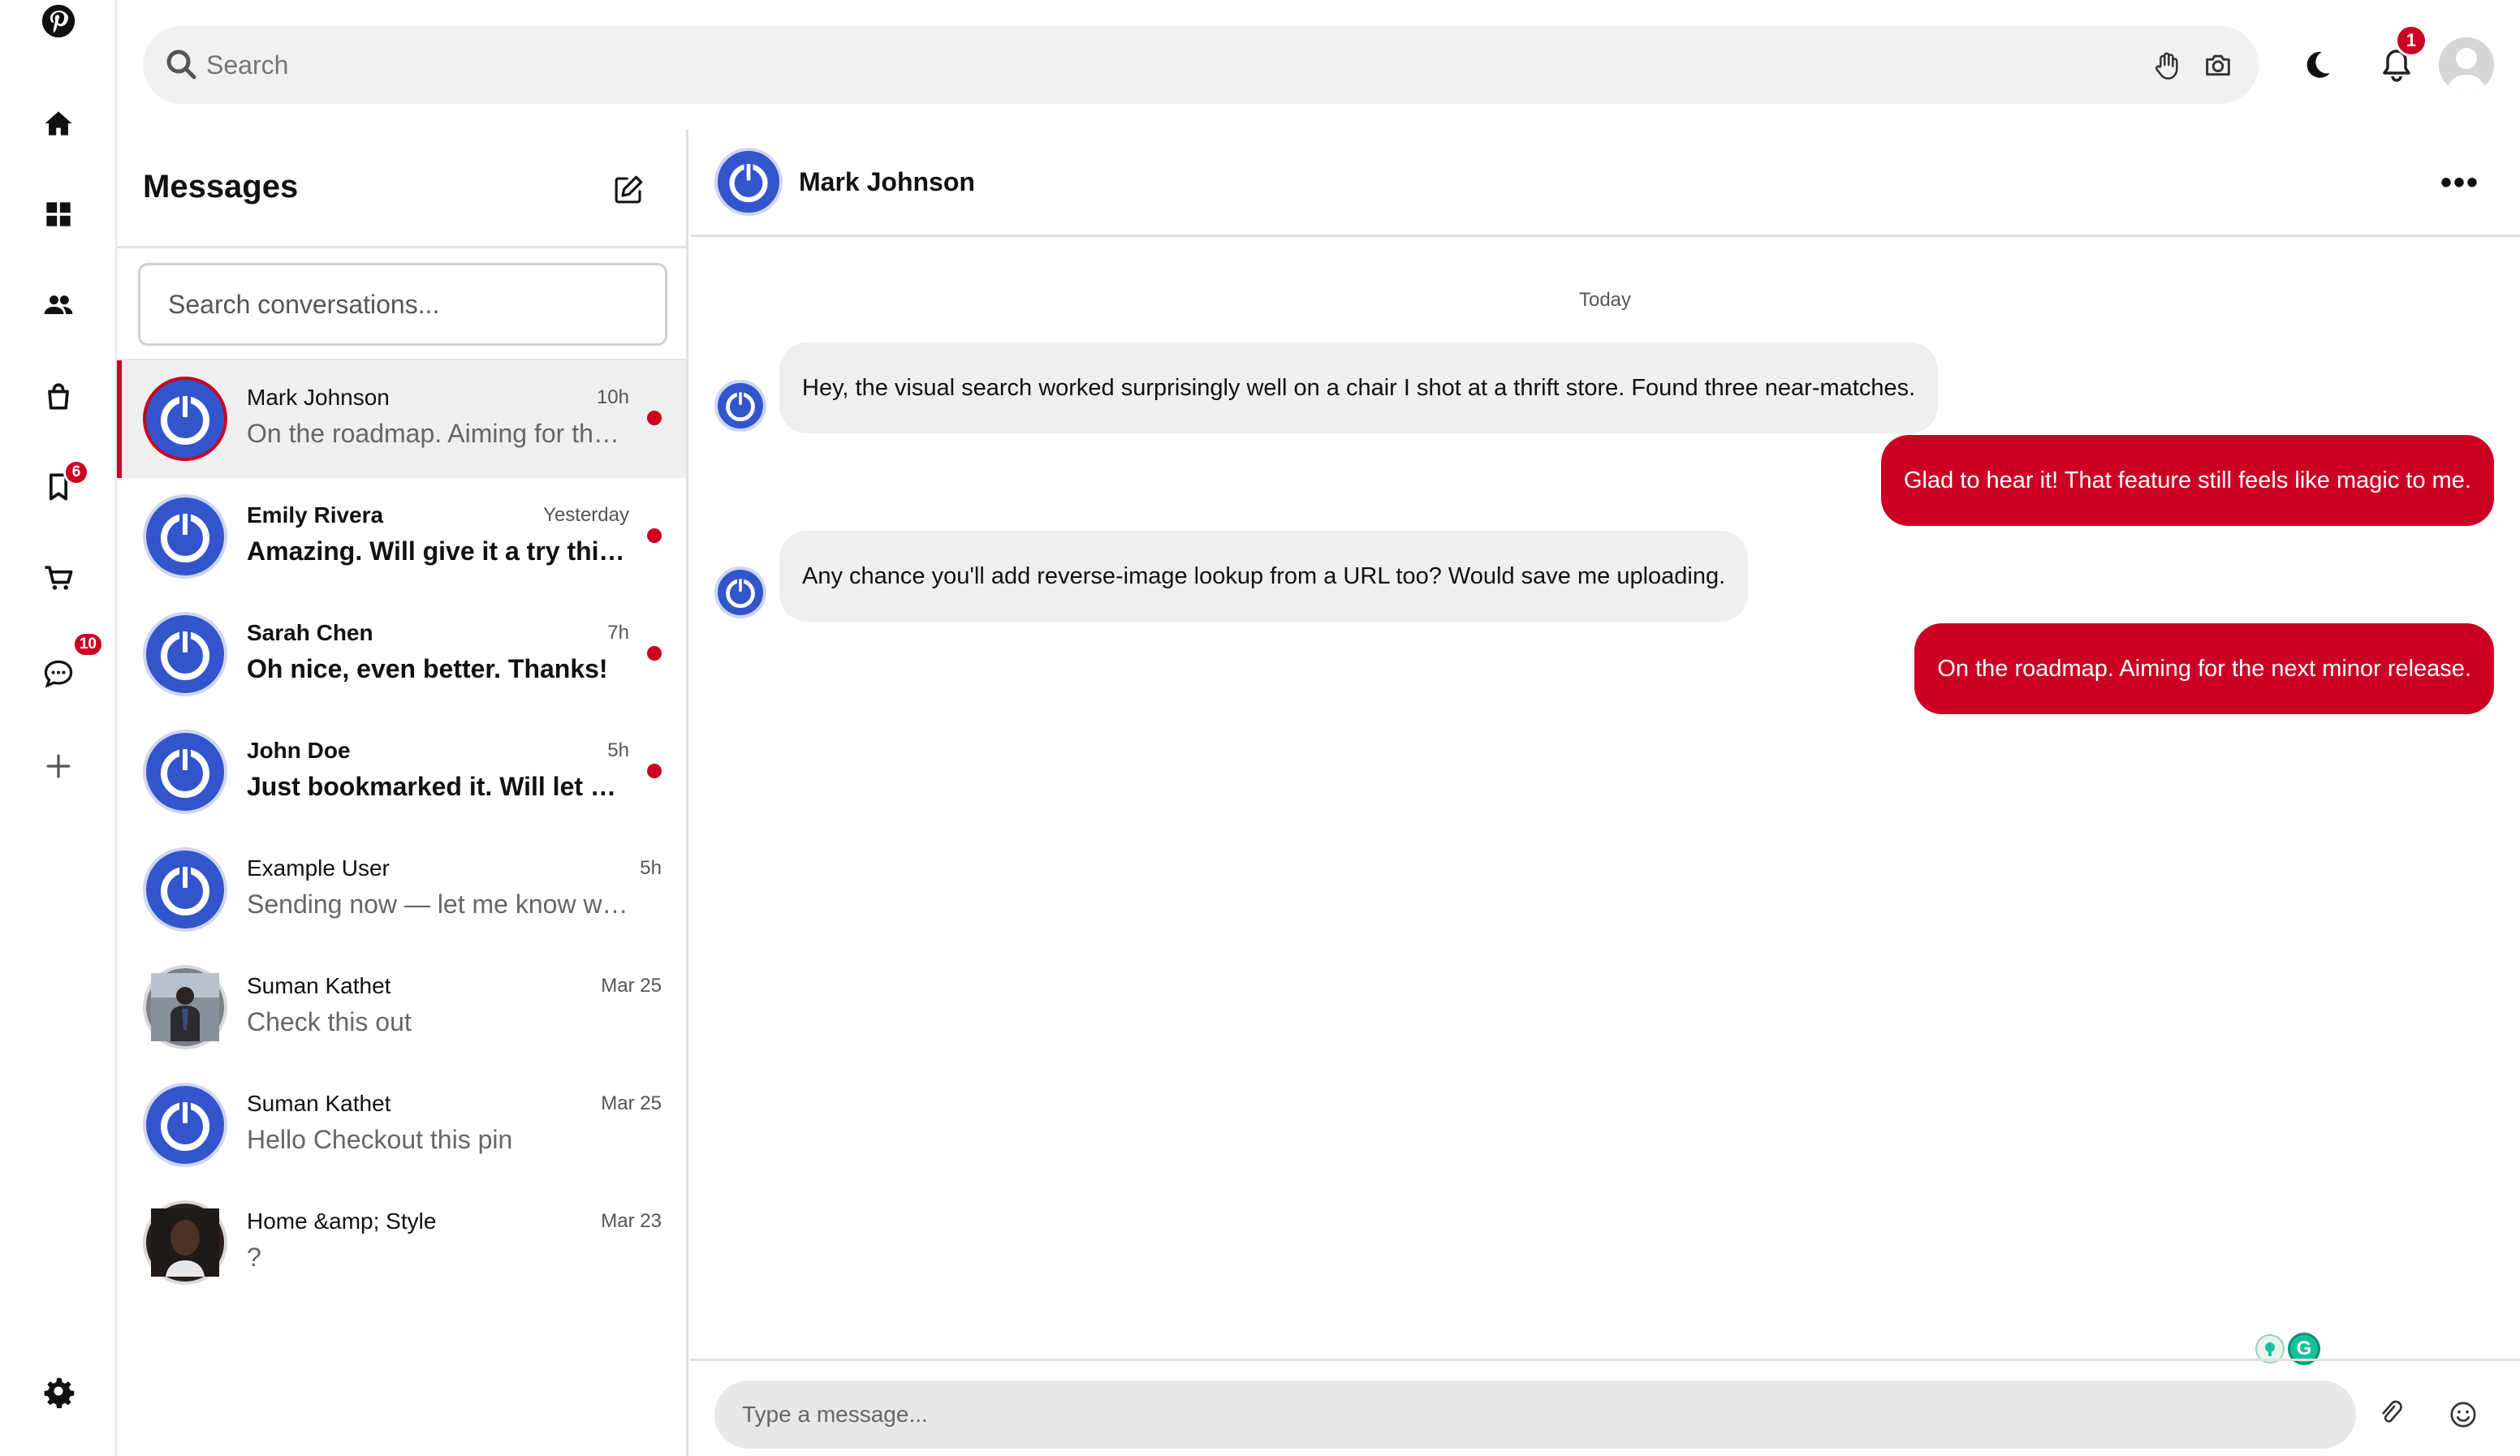  Describe the element at coordinates (1605, 184) in the screenshot. I see `chat-header: Mark Johnson •••` at that location.